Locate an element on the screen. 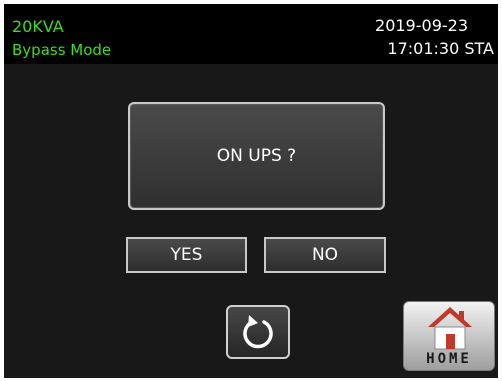 The height and width of the screenshot is (381, 502). no-button: NO is located at coordinates (325, 255).